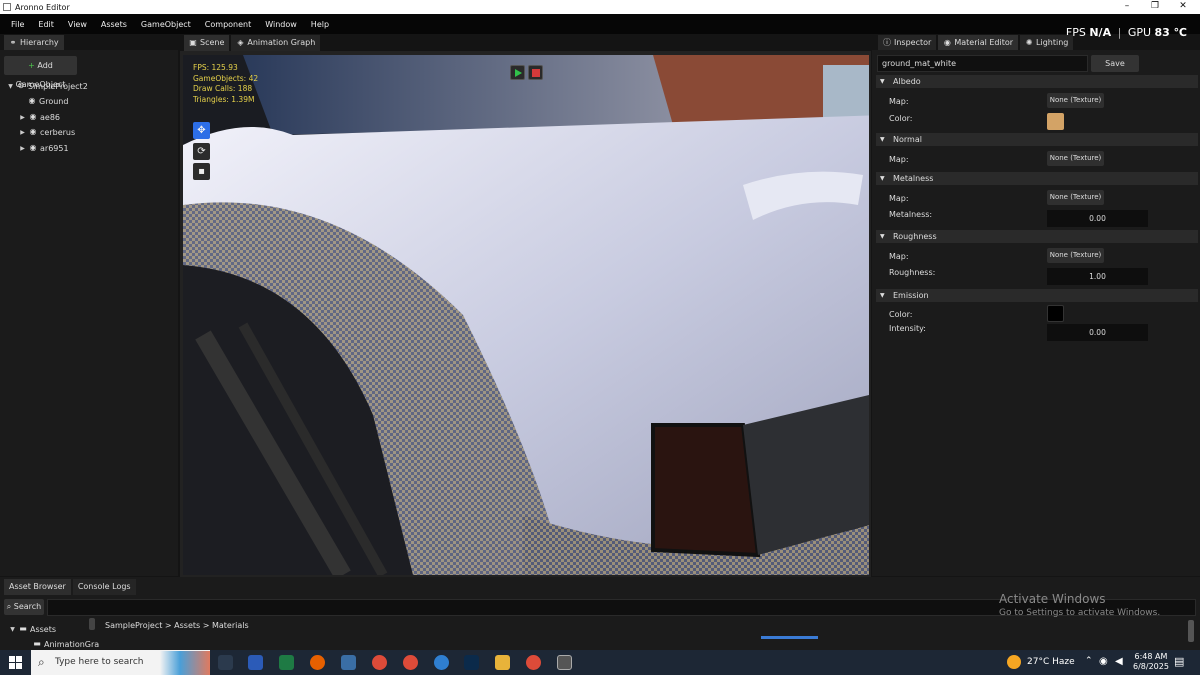  Describe the element at coordinates (228, 24) in the screenshot. I see `menu-component: Component` at that location.